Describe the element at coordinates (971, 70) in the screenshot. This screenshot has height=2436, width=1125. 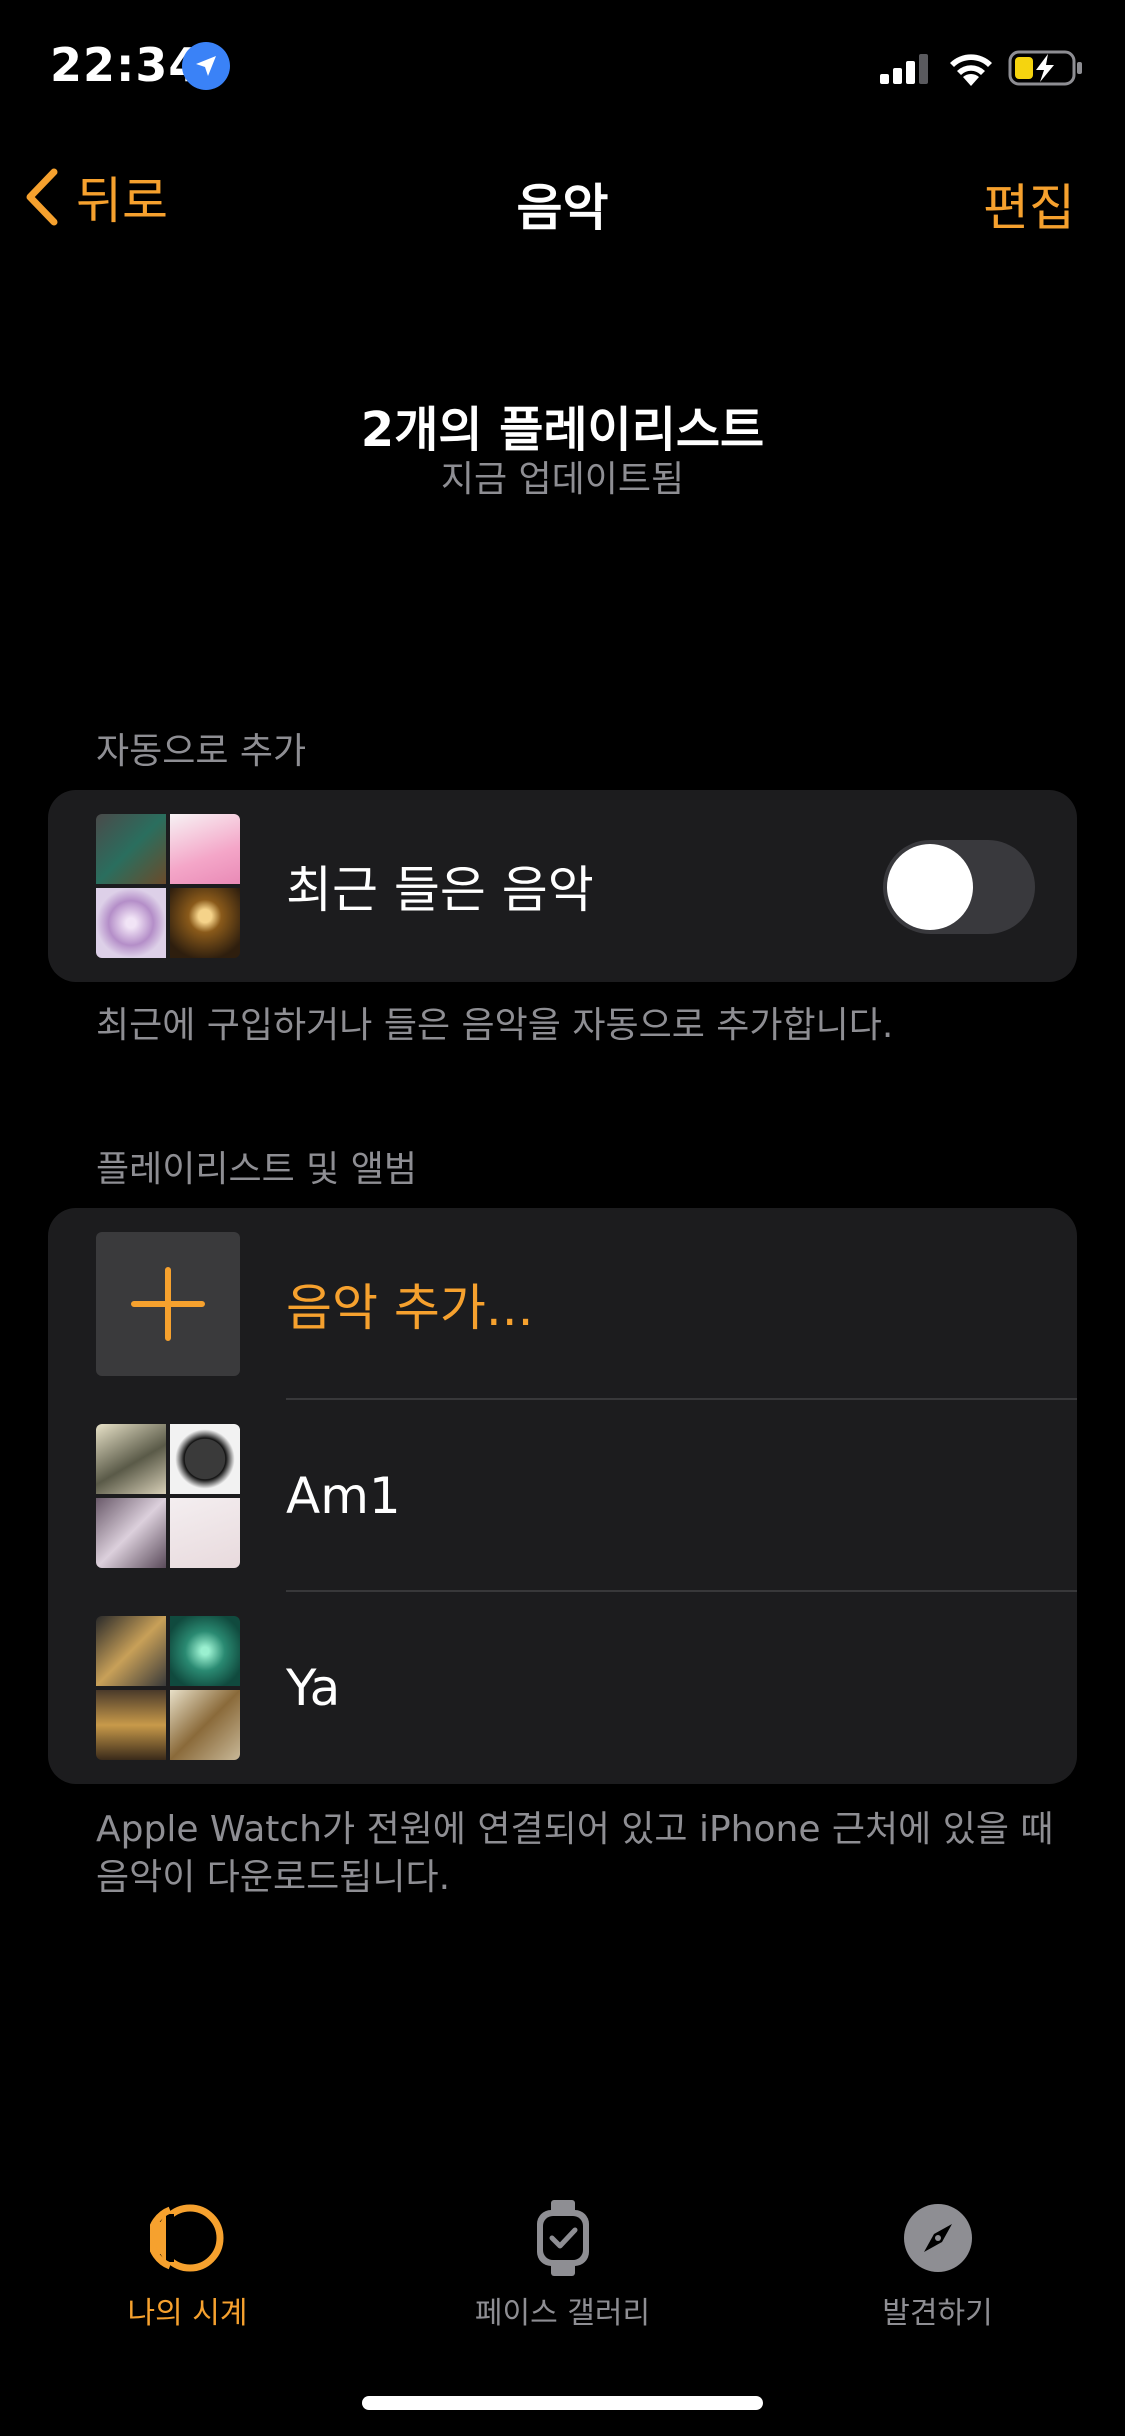
I see `wifi-icon` at that location.